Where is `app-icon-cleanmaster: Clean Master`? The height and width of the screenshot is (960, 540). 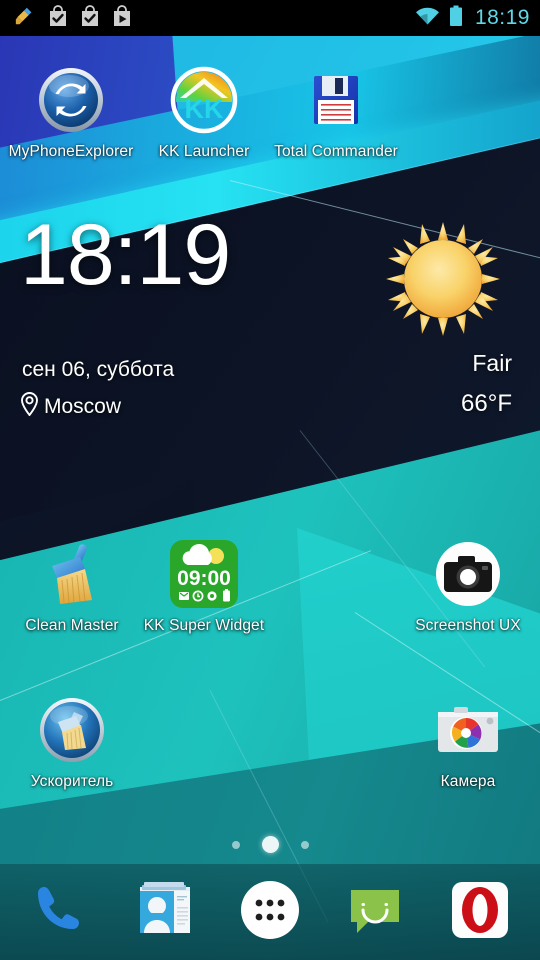 app-icon-cleanmaster: Clean Master is located at coordinates (72, 586).